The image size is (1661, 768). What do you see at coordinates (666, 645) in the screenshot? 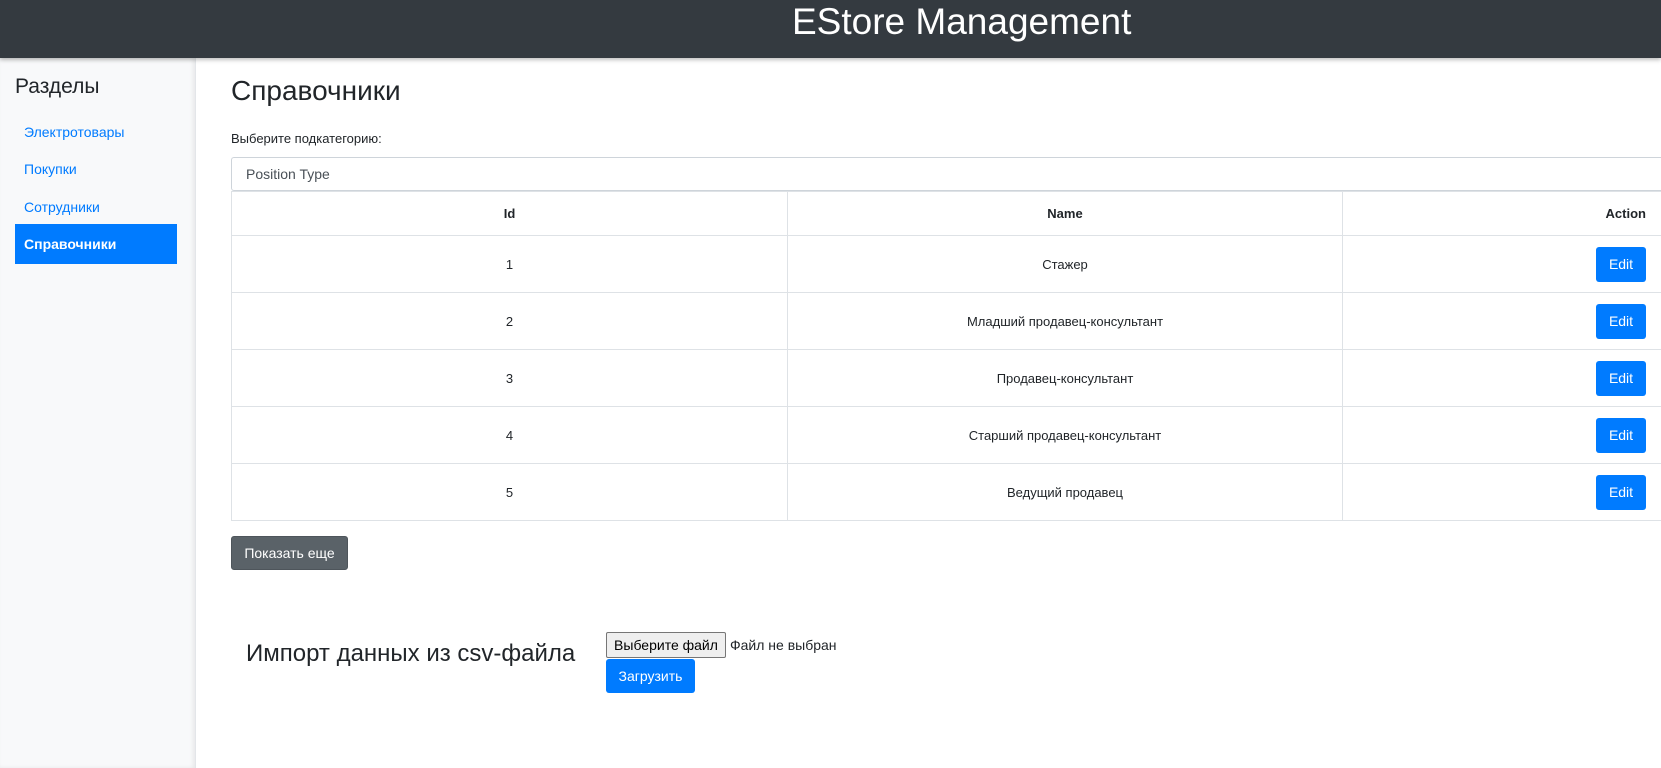
I see `choose-file-button: Выберите файл` at bounding box center [666, 645].